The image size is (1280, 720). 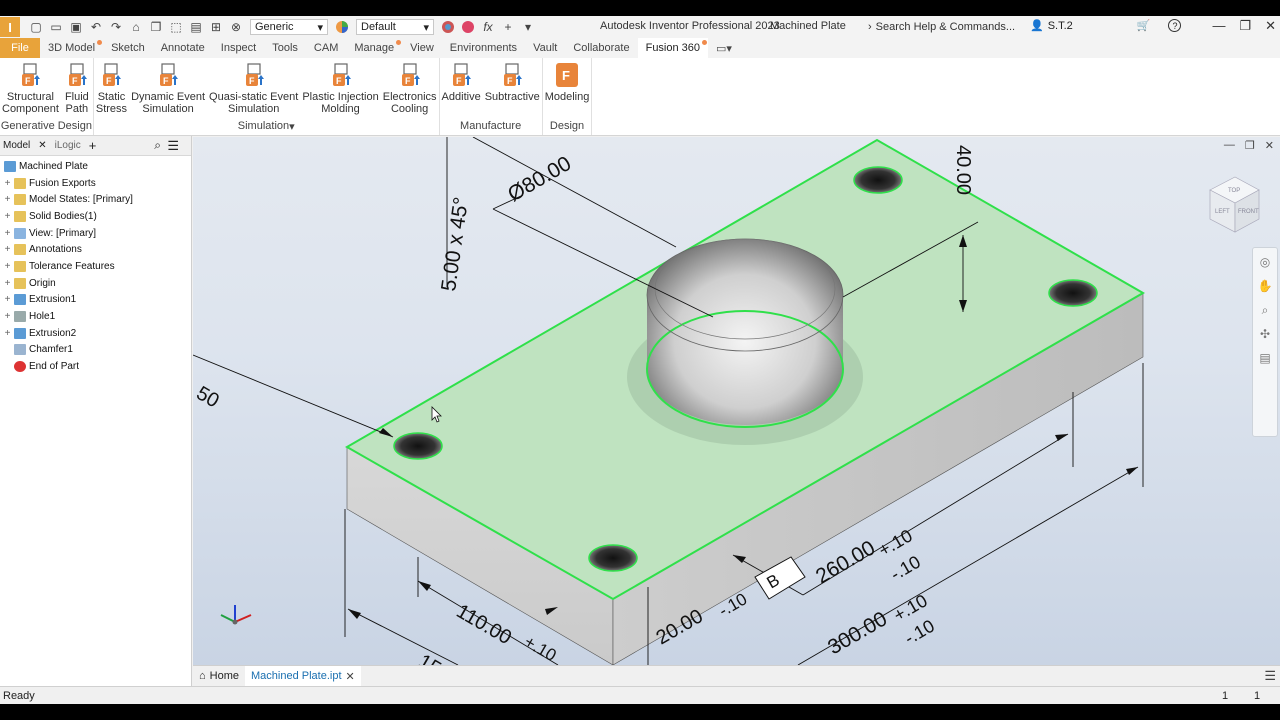 What do you see at coordinates (1265, 310) in the screenshot?
I see `zoom-icon: ⌕` at bounding box center [1265, 310].